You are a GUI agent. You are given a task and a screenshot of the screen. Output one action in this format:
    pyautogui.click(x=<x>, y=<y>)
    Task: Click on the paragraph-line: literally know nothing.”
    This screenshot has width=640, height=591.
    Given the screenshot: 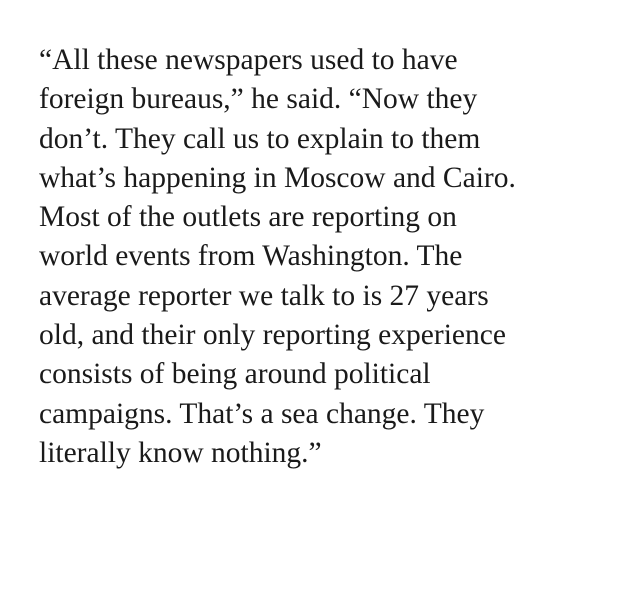 What is the action you would take?
    pyautogui.click(x=180, y=452)
    